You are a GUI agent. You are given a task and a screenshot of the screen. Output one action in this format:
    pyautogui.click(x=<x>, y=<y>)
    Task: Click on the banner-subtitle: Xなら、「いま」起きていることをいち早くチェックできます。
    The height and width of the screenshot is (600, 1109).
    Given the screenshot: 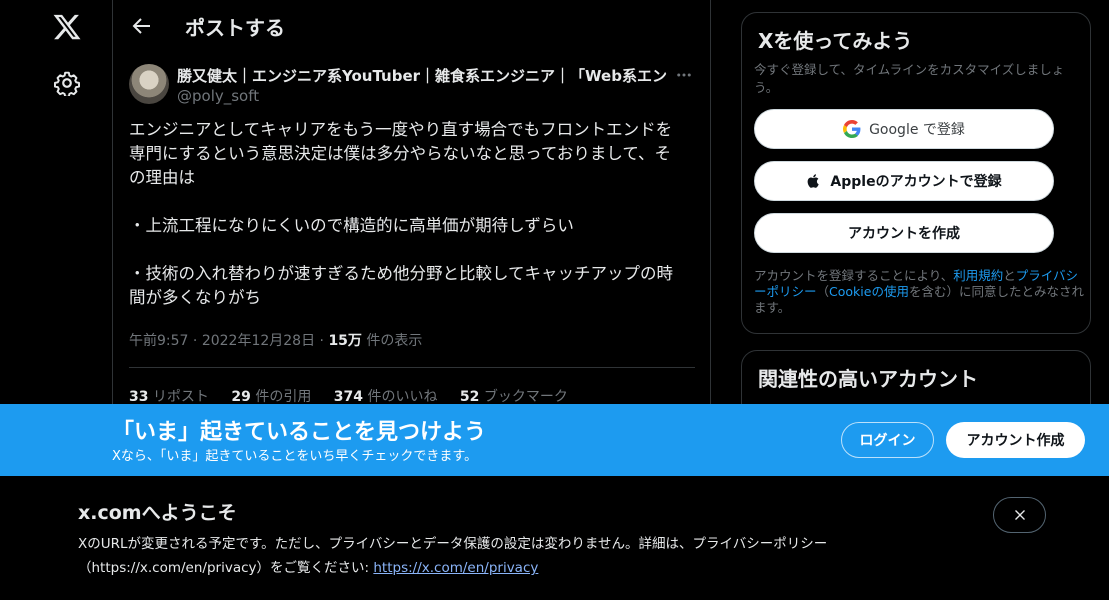 What is the action you would take?
    pyautogui.click(x=295, y=456)
    